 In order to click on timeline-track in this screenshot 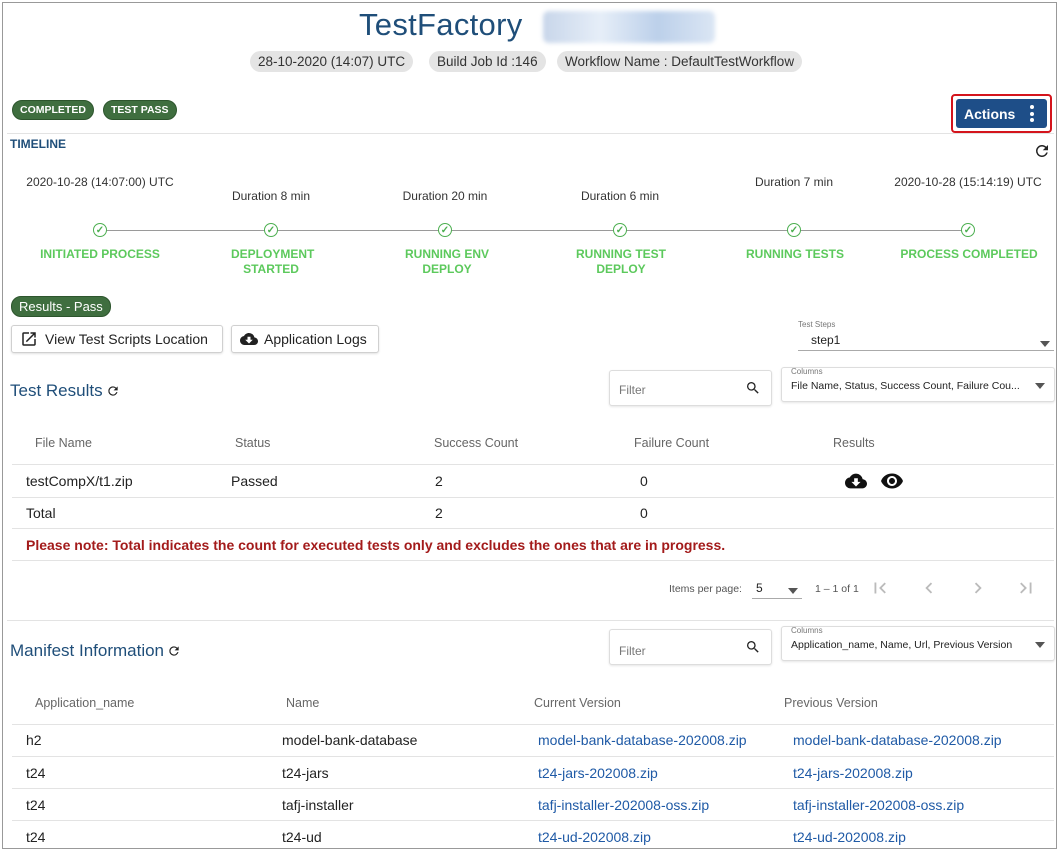, I will do `click(535, 230)`.